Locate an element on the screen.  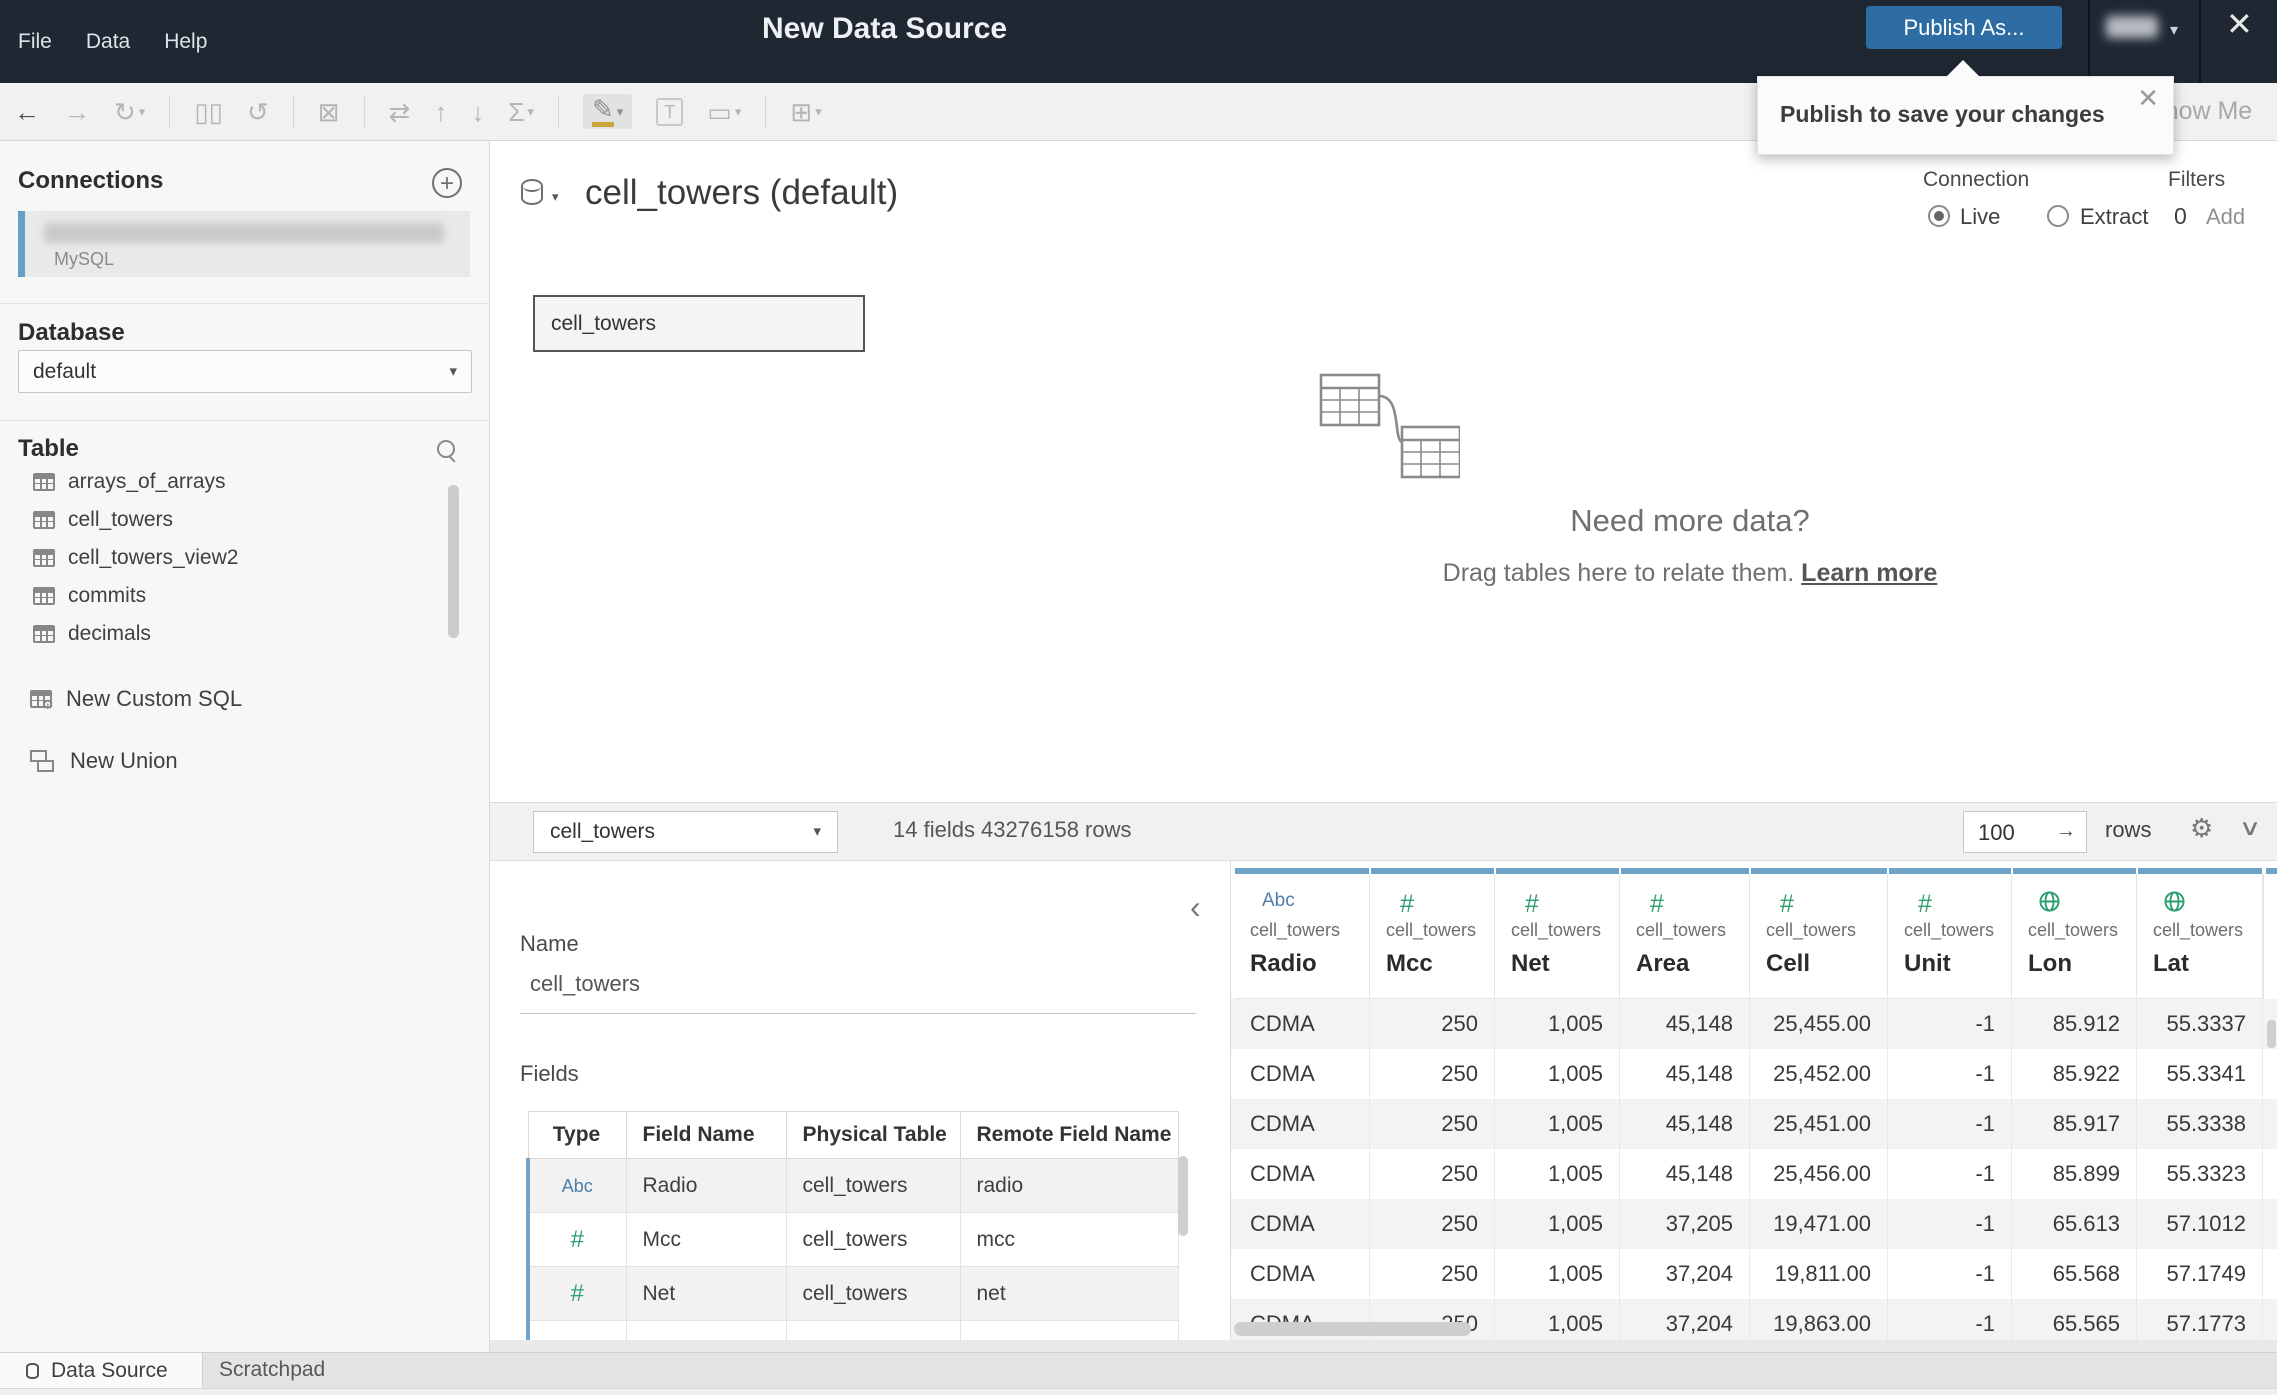
logical-table-node: cell_towers is located at coordinates (699, 323).